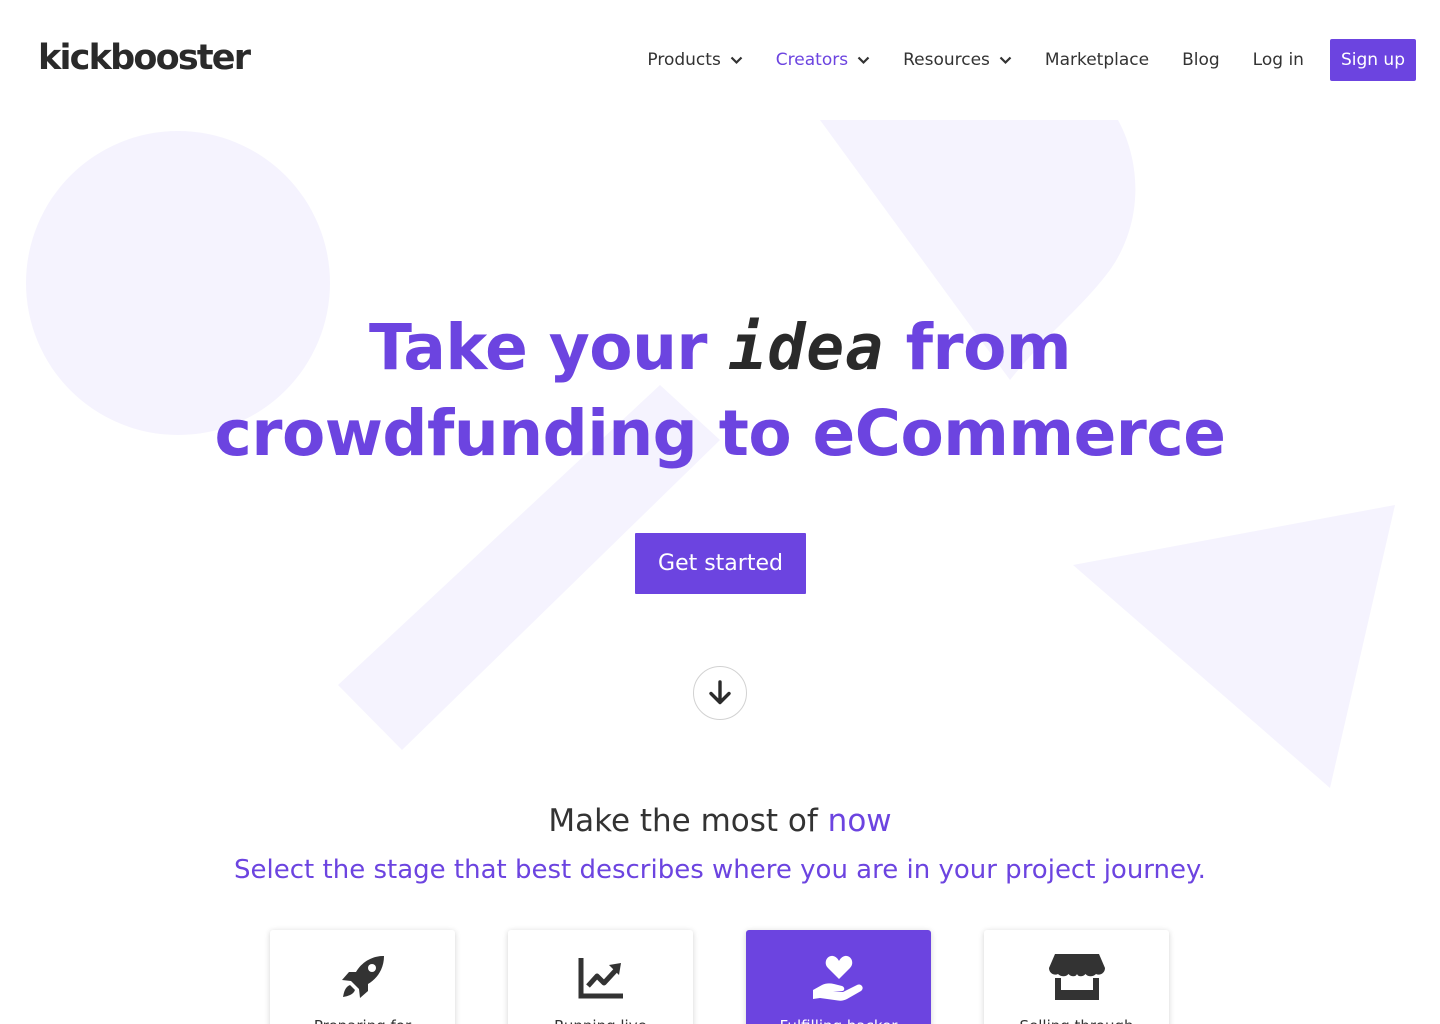 Image resolution: width=1440 pixels, height=1024 pixels. Describe the element at coordinates (812, 60) in the screenshot. I see `nav-creators-label: Creators` at that location.